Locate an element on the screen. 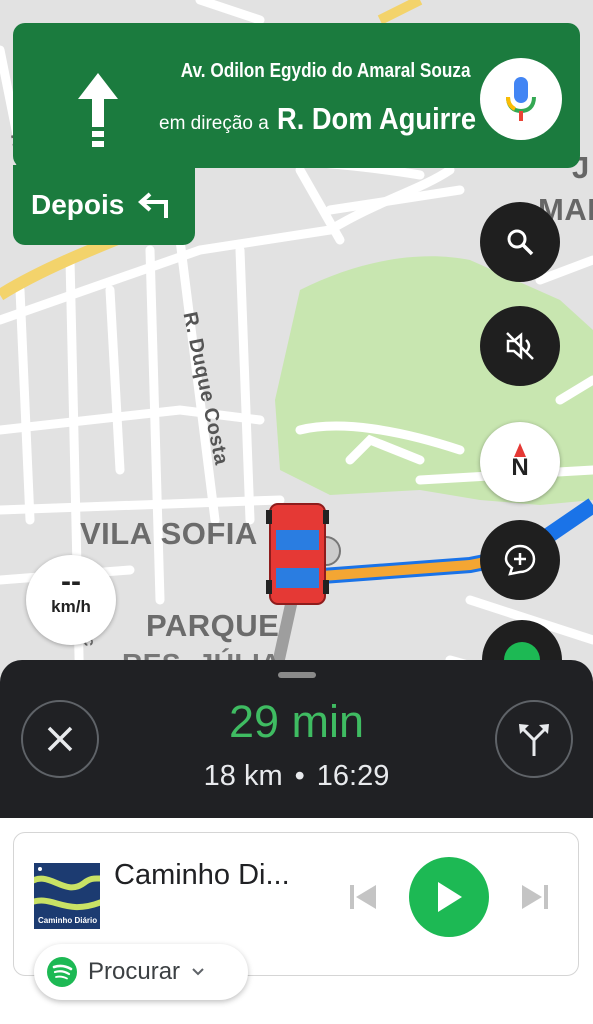  next-maneuver-box: Depois is located at coordinates (104, 205).